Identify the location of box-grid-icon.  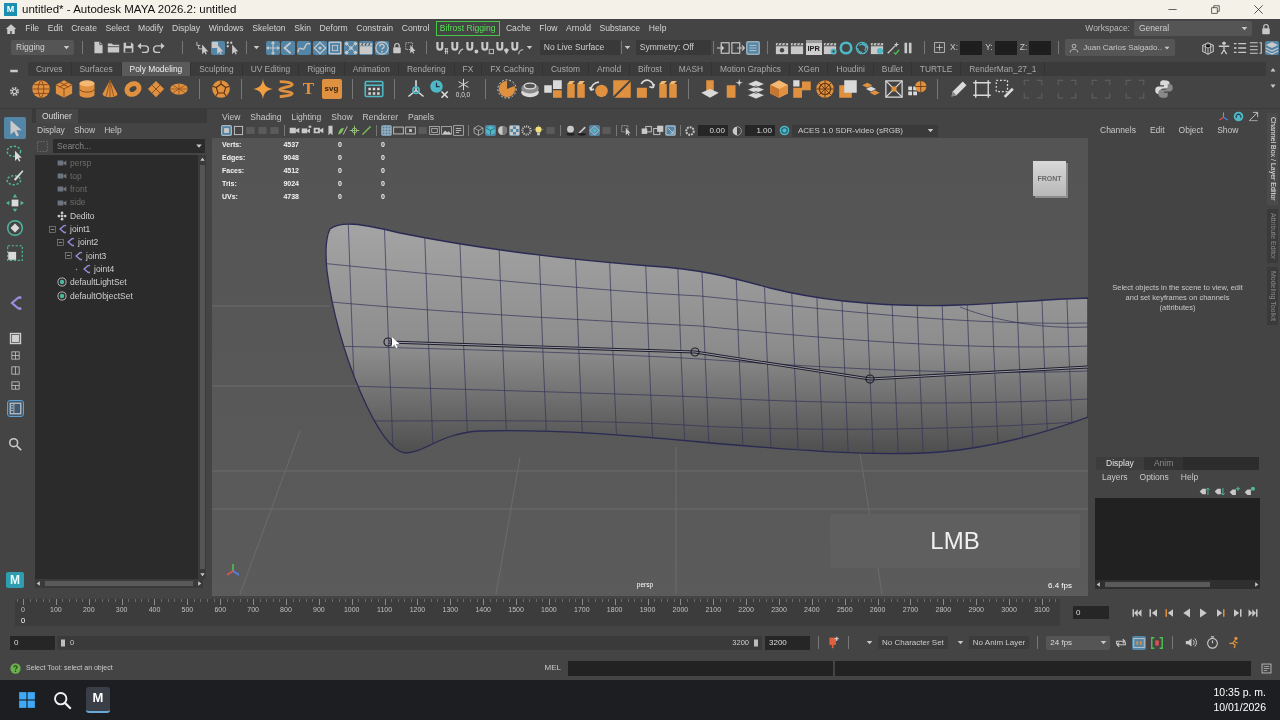
(1208, 47).